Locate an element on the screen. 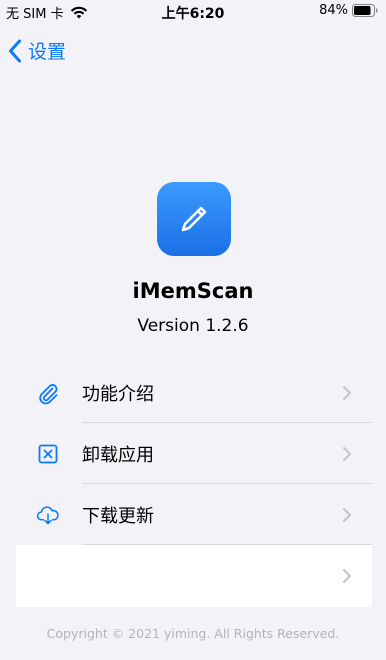  menu-item-download-update: 下载更新 is located at coordinates (194, 514).